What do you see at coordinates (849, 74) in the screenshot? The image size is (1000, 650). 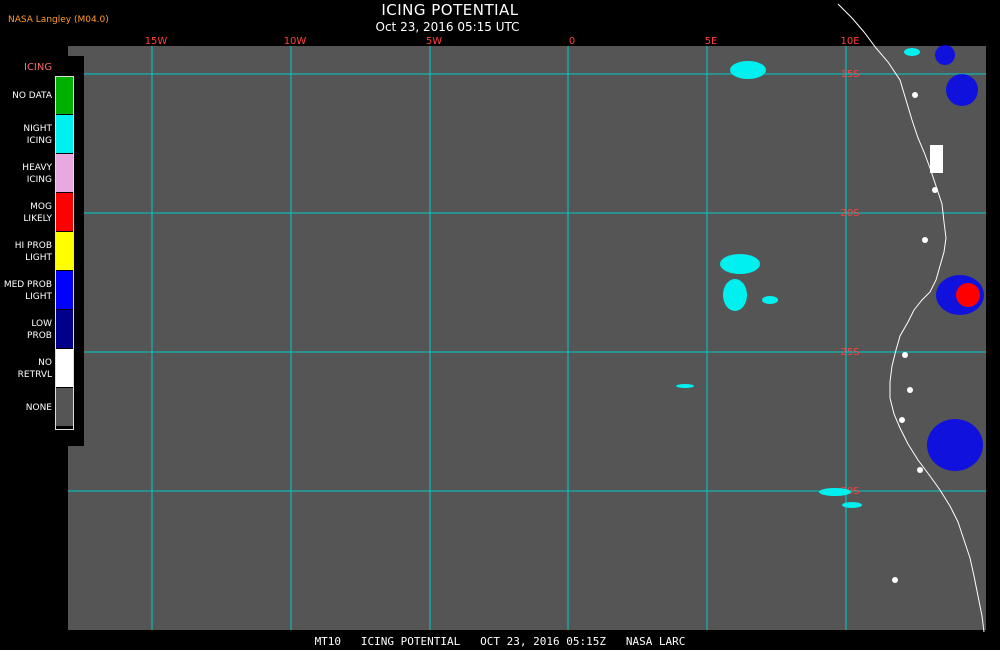 I see `latitude-label: 15S` at bounding box center [849, 74].